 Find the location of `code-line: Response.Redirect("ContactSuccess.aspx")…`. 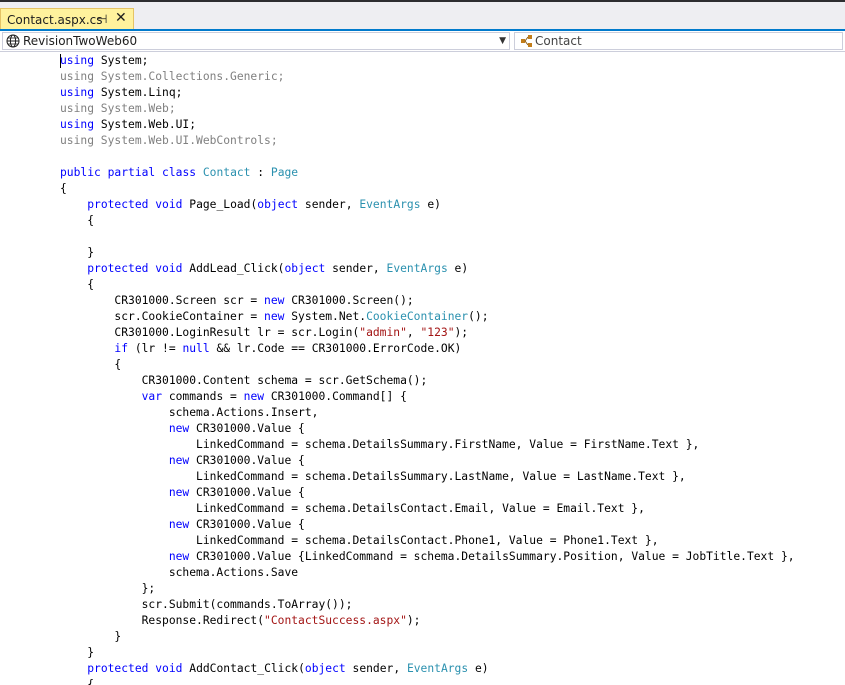

code-line: Response.Redirect("ContactSuccess.aspx")… is located at coordinates (427, 621).